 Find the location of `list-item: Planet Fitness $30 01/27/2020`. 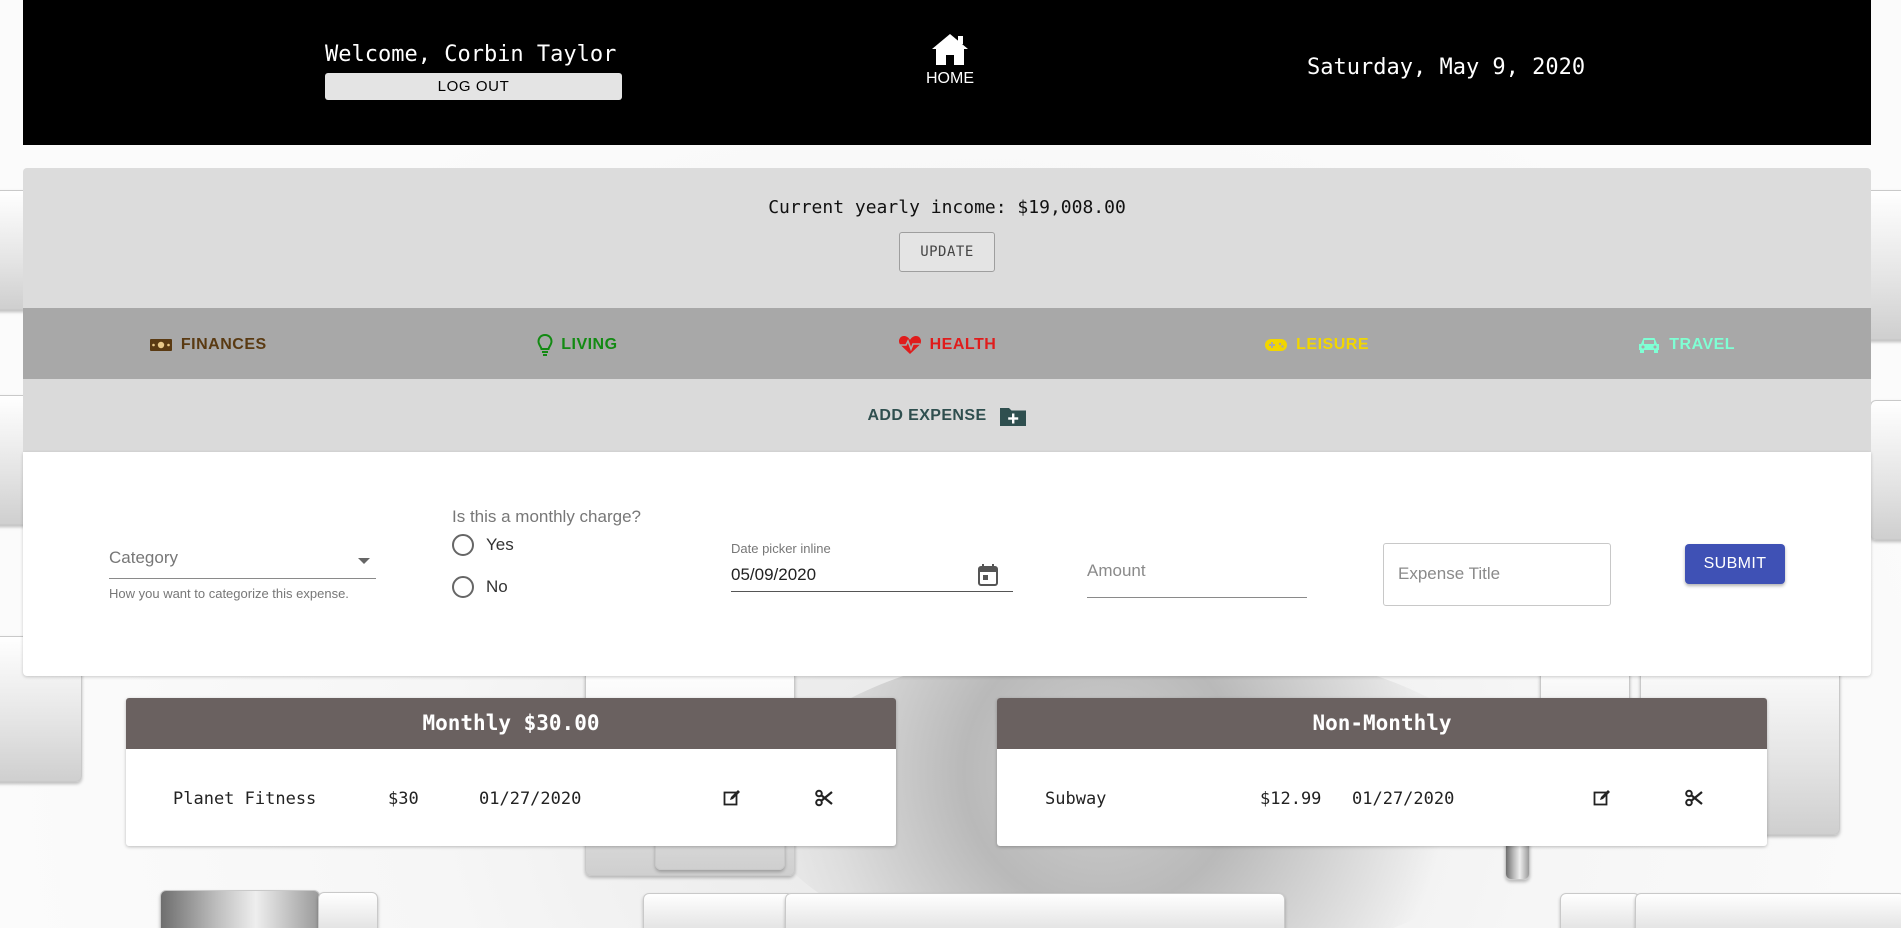

list-item: Planet Fitness $30 01/27/2020 is located at coordinates (511, 797).